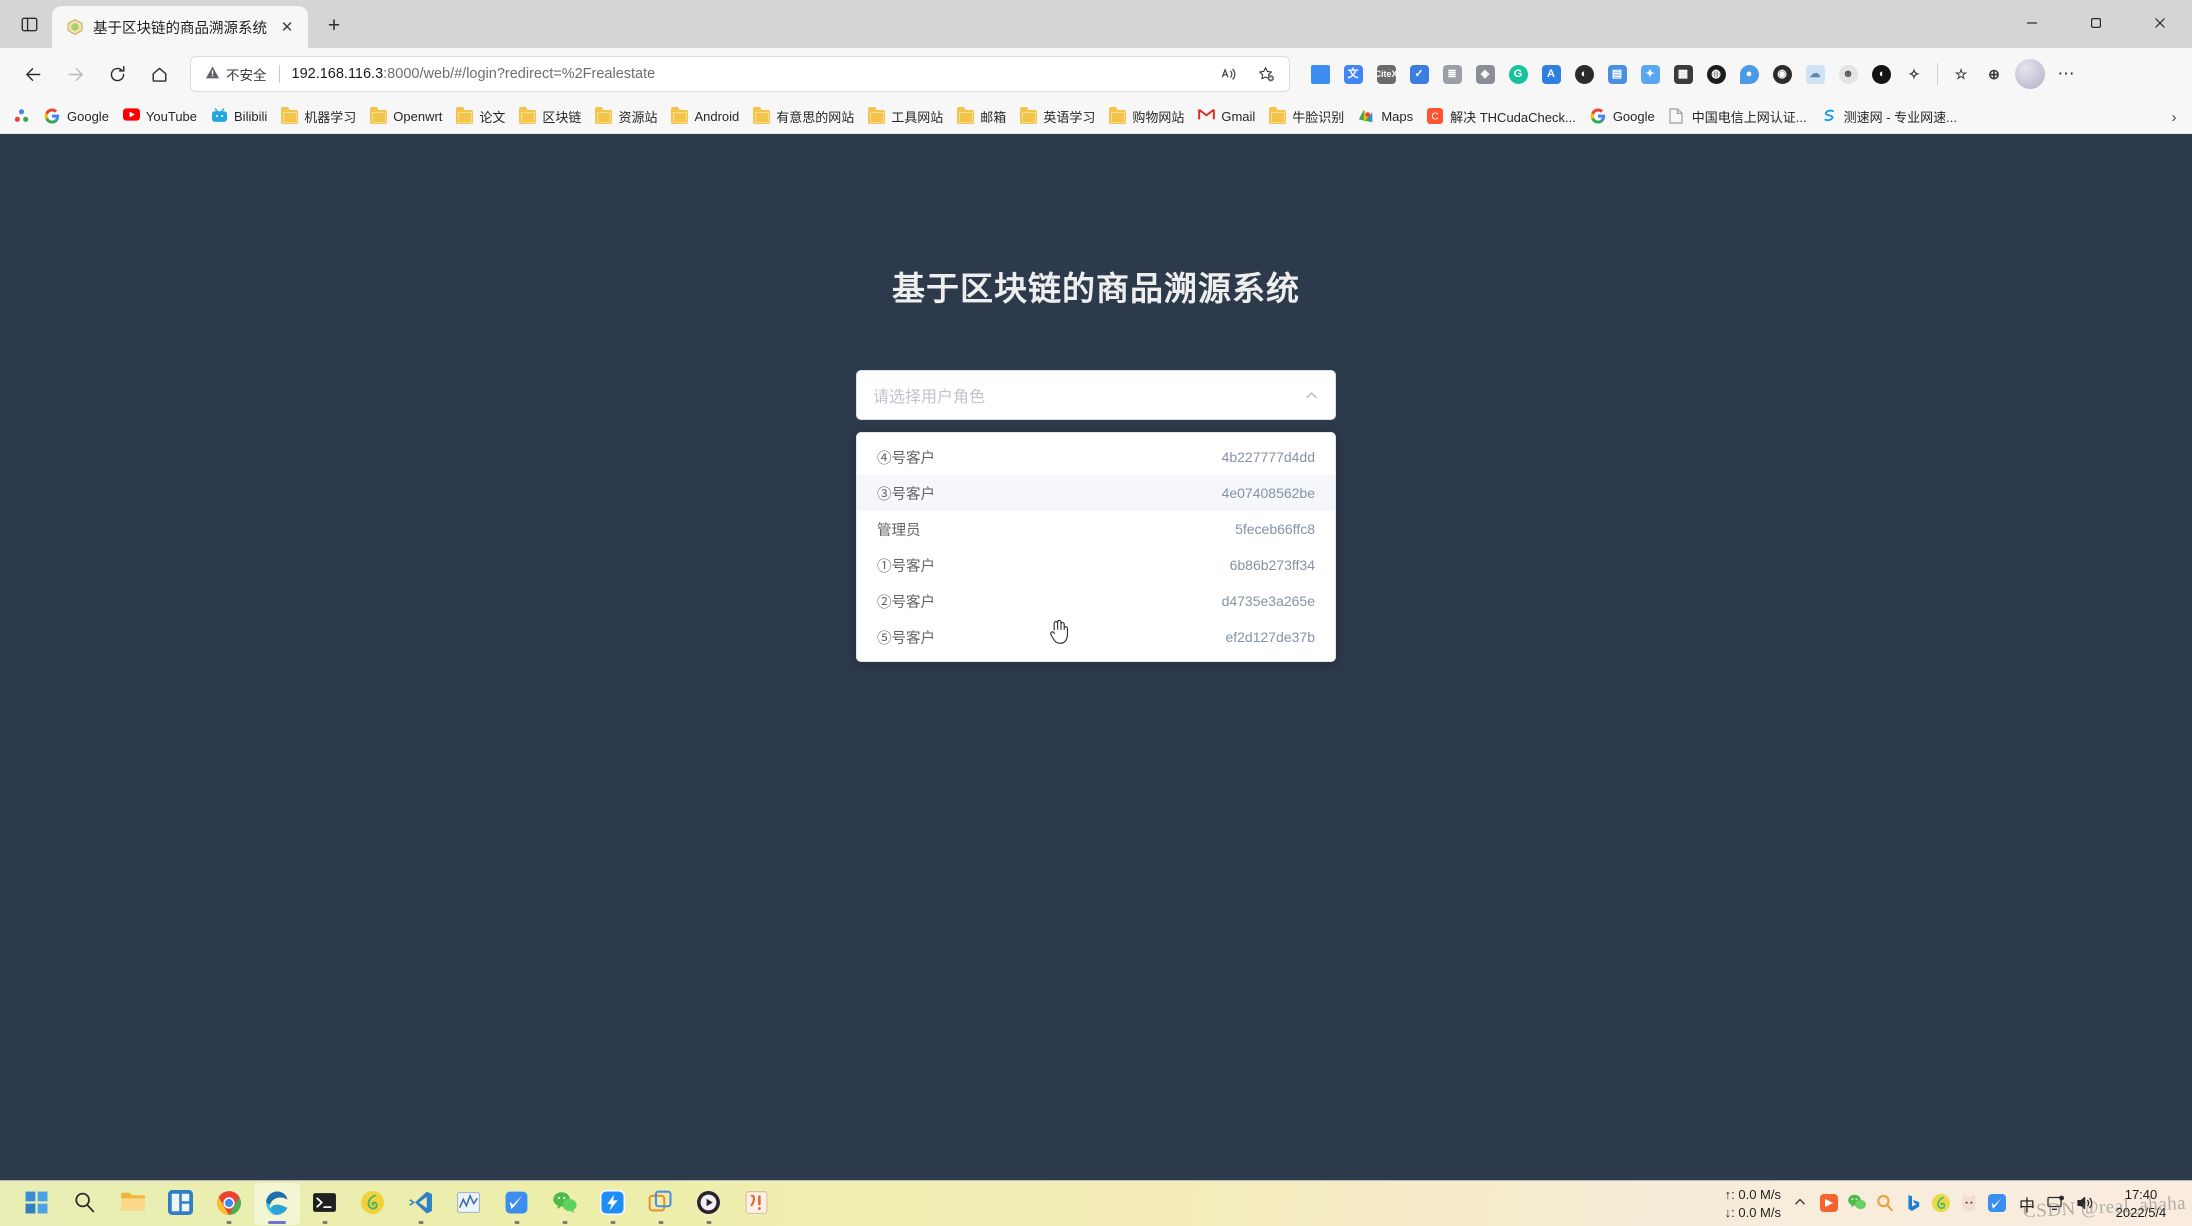 This screenshot has width=2192, height=1226. What do you see at coordinates (33, 74) in the screenshot?
I see `back-icon` at bounding box center [33, 74].